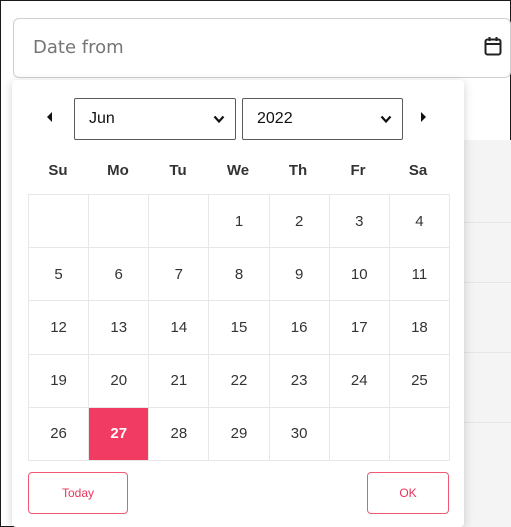 The width and height of the screenshot is (511, 527). What do you see at coordinates (119, 381) in the screenshot?
I see `day-cell: 20` at bounding box center [119, 381].